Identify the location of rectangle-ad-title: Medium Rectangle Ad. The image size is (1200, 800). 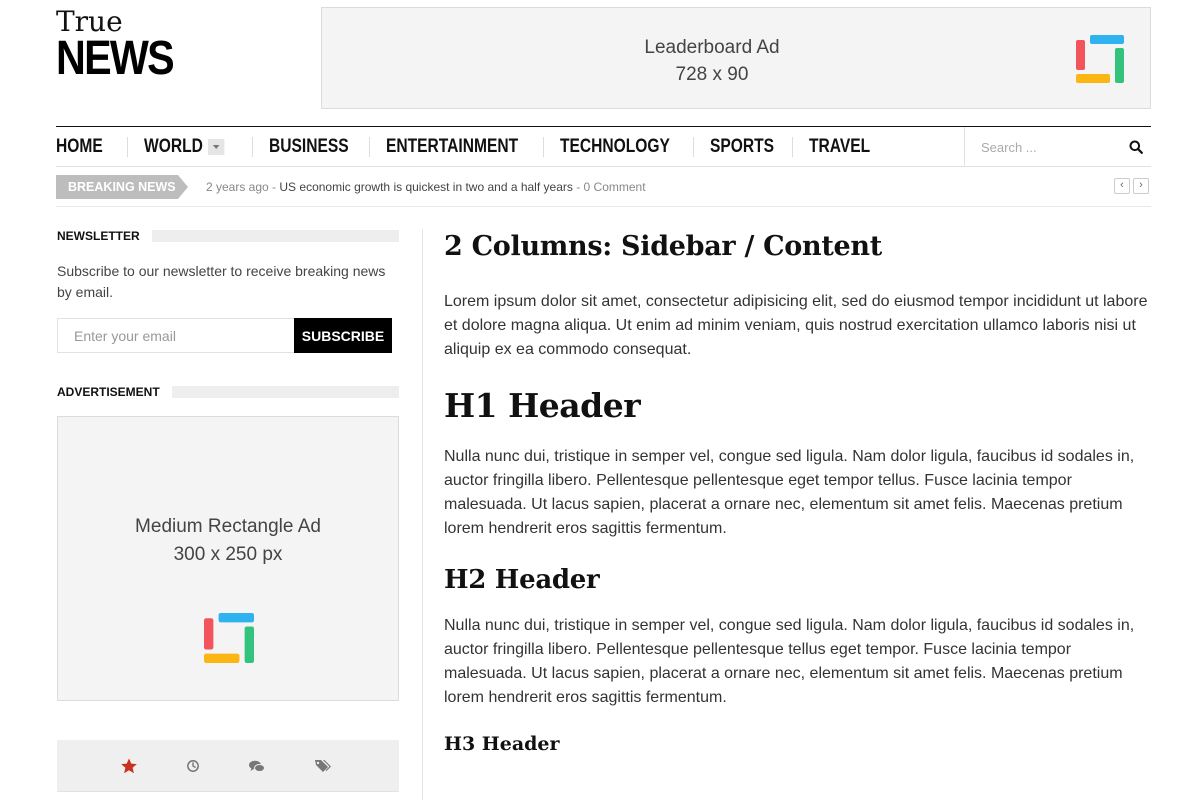
(228, 526).